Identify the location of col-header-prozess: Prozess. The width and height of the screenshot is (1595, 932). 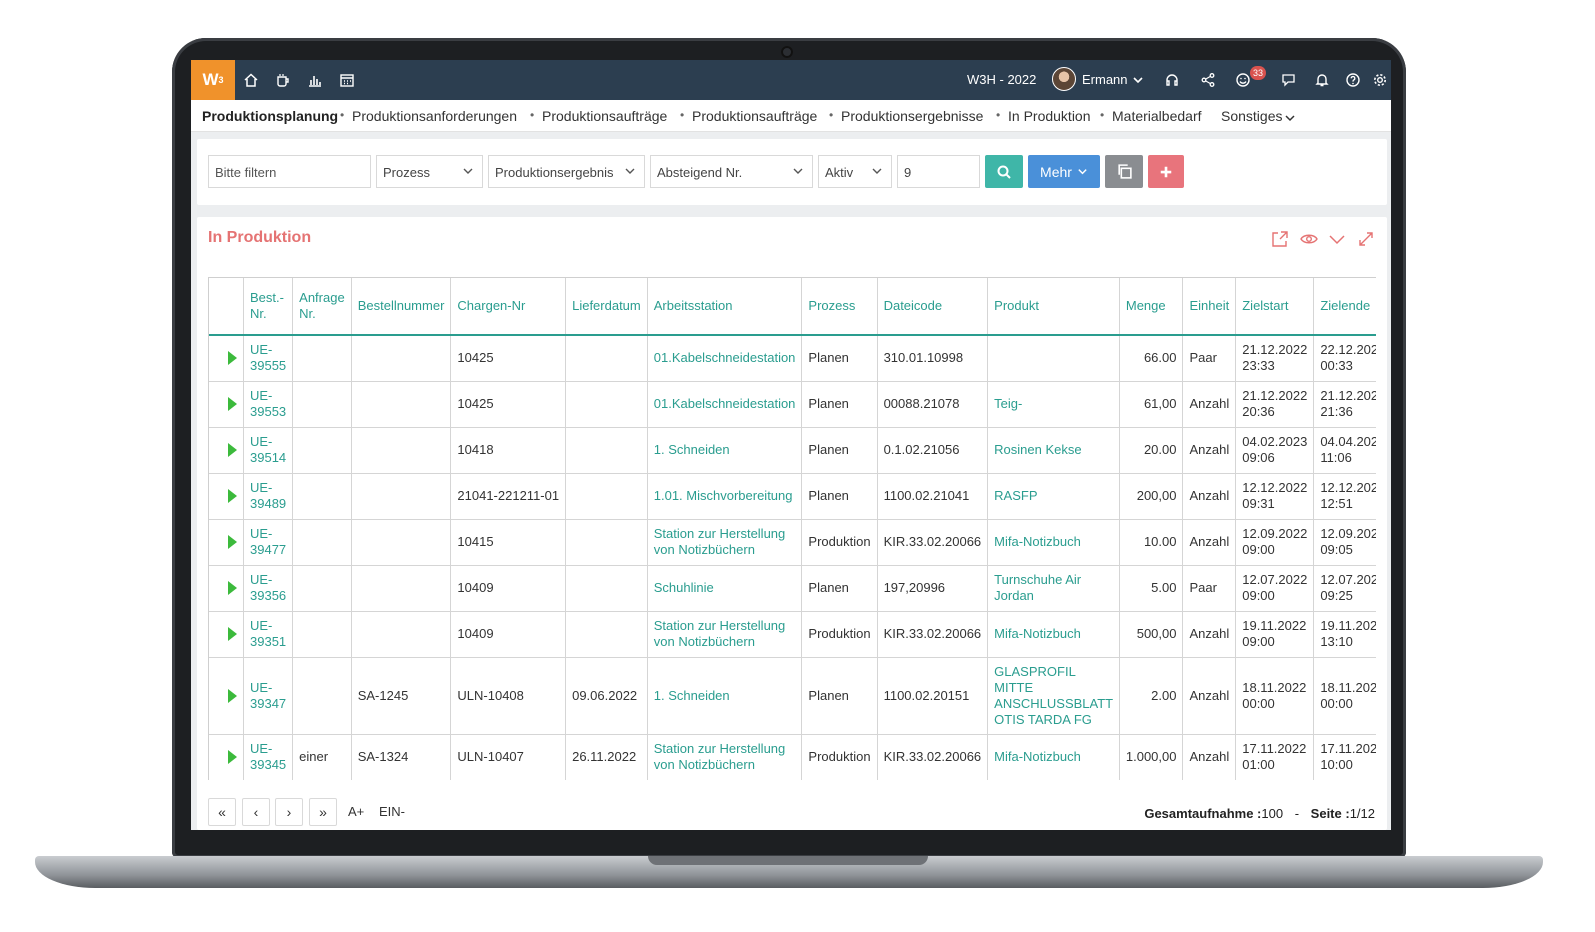
(839, 307).